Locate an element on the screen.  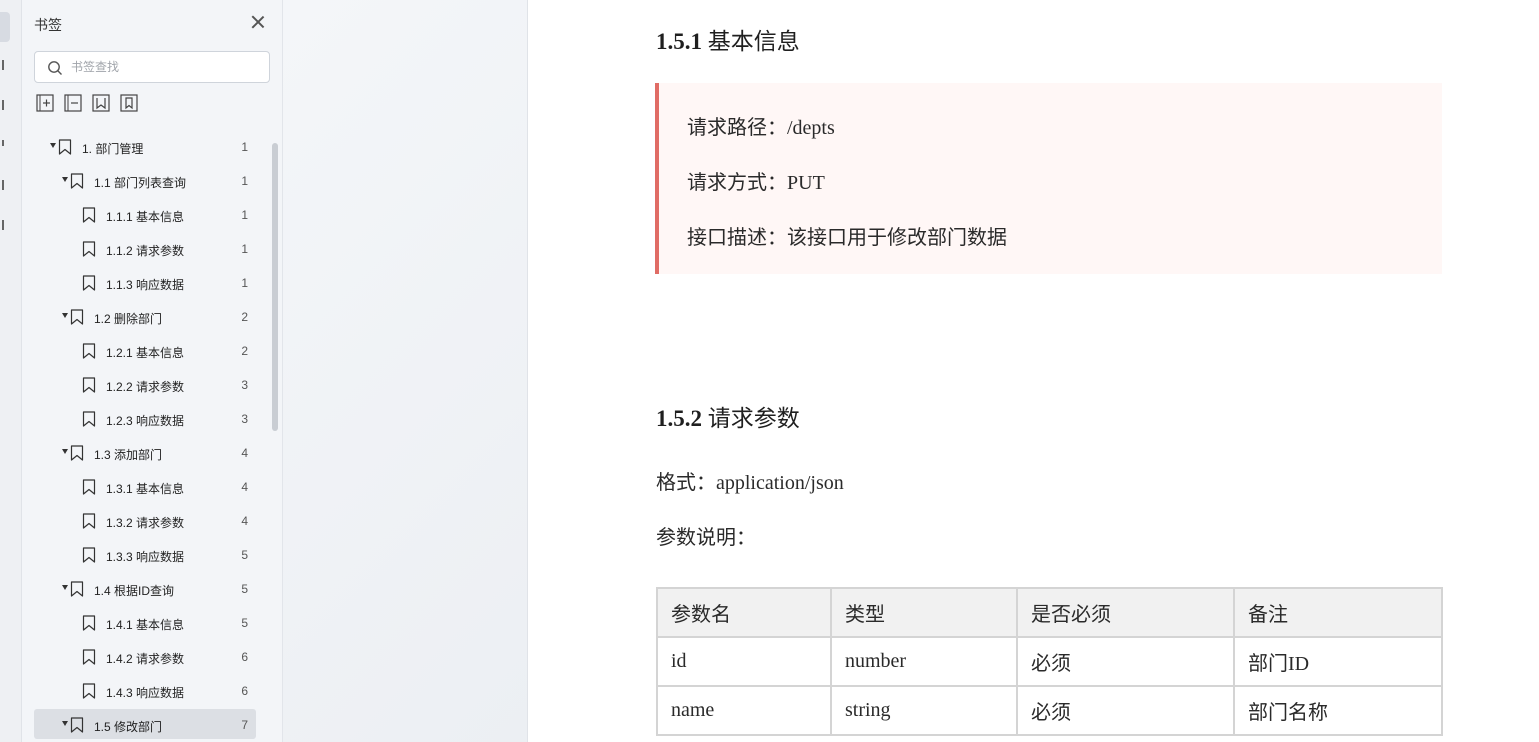
bookmark-search-input is located at coordinates (166, 67).